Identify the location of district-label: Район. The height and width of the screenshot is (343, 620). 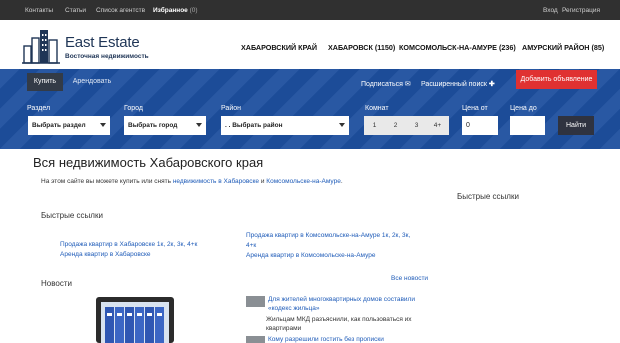
(231, 108).